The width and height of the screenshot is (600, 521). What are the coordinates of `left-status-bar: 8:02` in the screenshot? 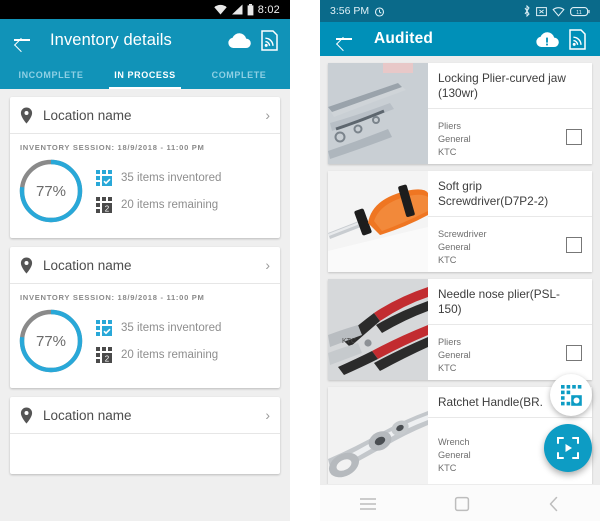 It's located at (145, 9).